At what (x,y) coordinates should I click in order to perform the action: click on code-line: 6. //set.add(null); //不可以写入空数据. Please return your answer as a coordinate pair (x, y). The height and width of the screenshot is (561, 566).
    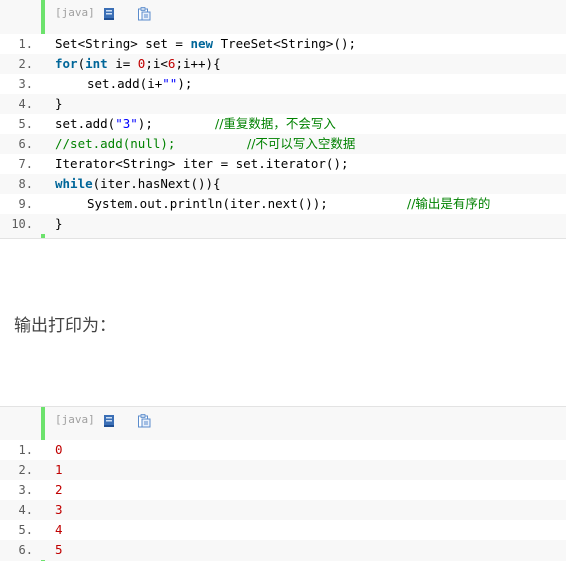
    Looking at the image, I should click on (283, 144).